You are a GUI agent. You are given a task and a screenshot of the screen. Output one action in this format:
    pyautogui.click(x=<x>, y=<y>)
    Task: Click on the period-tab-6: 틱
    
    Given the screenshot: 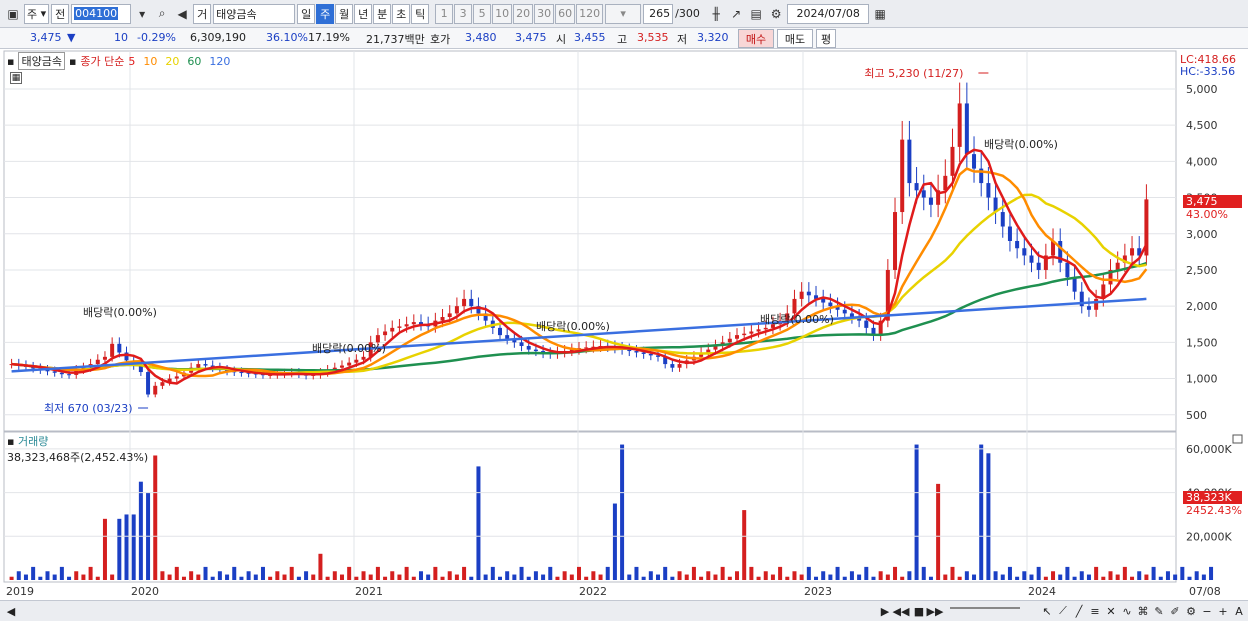 What is the action you would take?
    pyautogui.click(x=420, y=13)
    